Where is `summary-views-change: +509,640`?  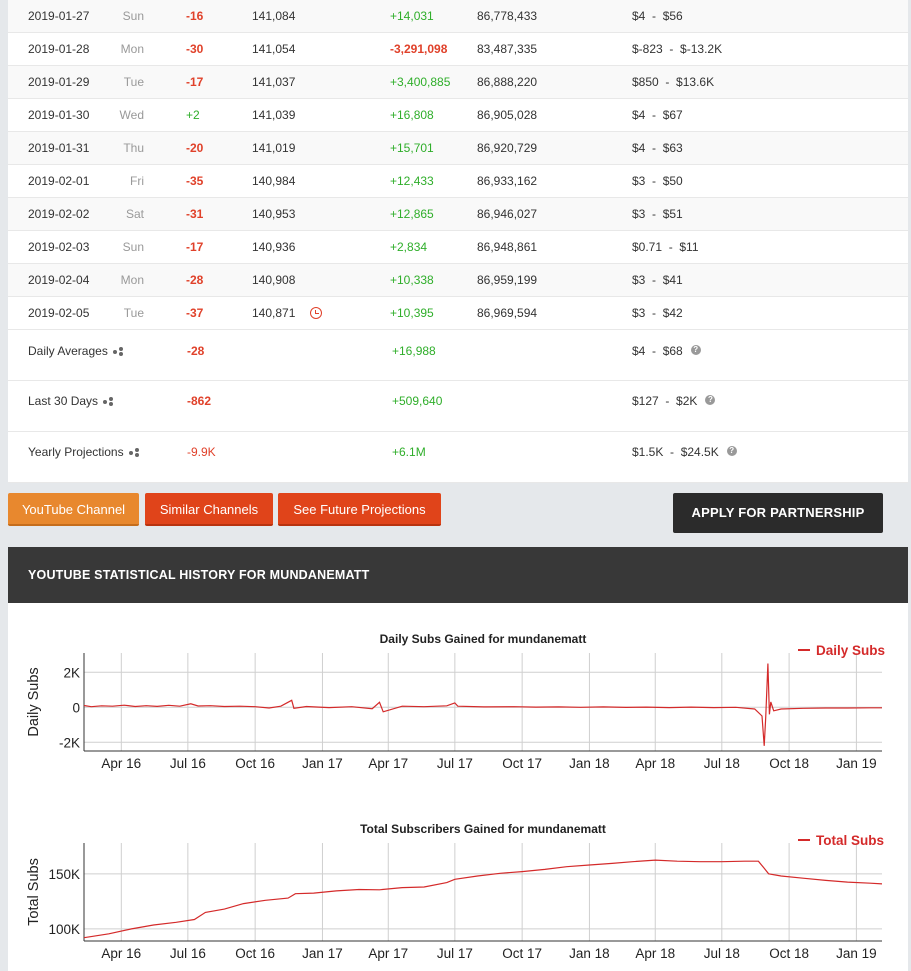
summary-views-change: +509,640 is located at coordinates (417, 401).